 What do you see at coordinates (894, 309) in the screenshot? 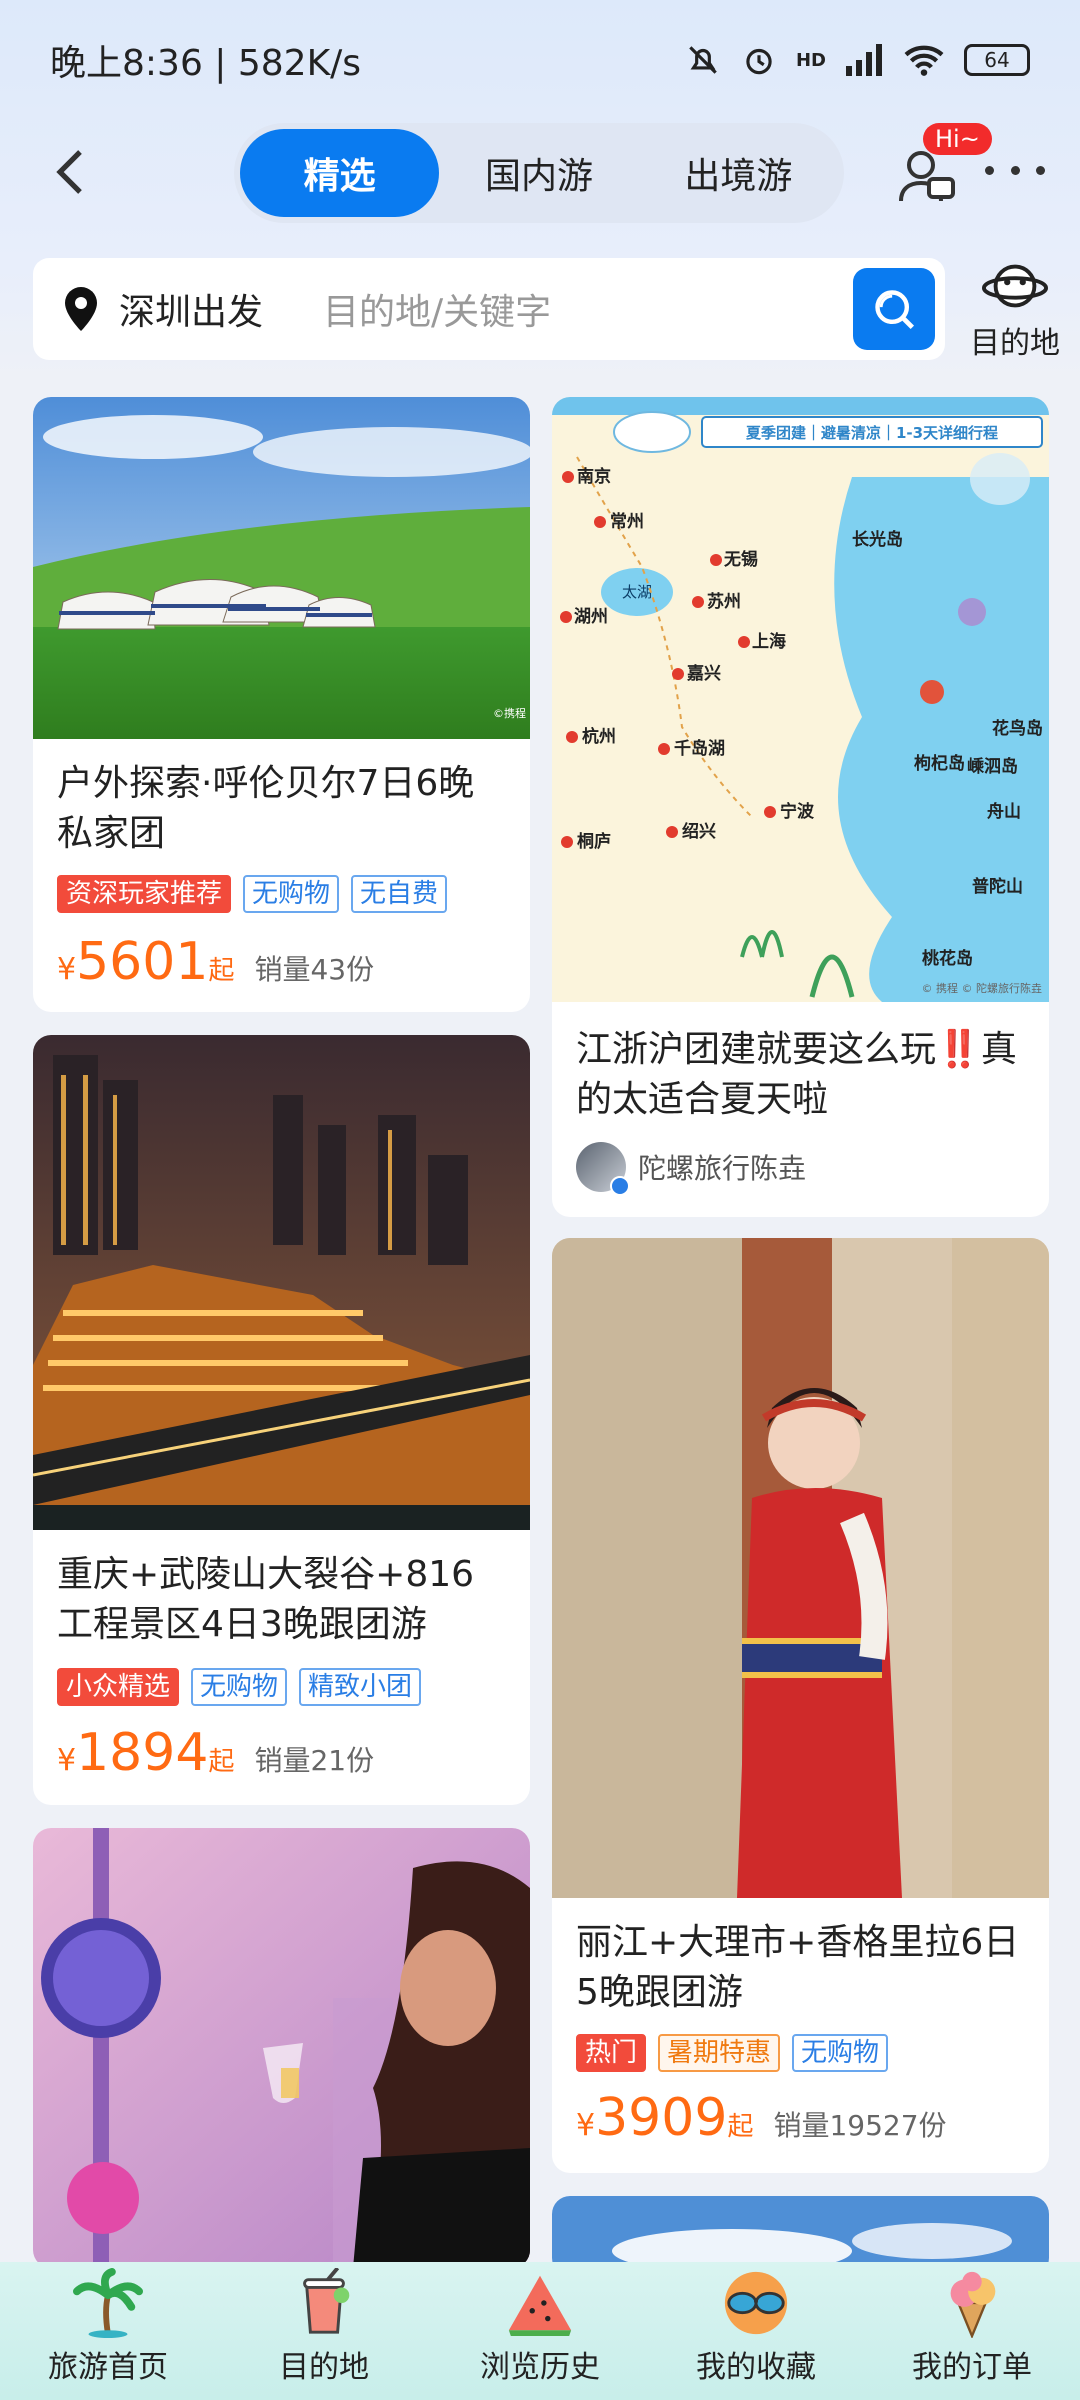
I see `search-button` at bounding box center [894, 309].